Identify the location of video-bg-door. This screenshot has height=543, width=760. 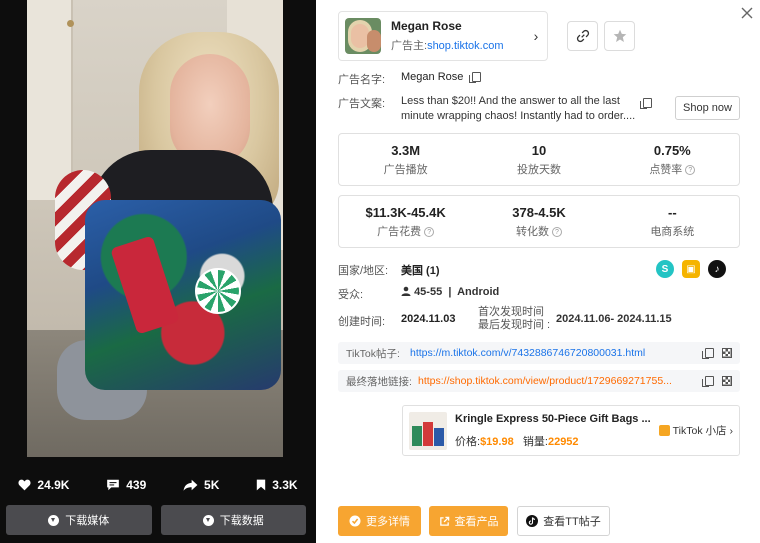
(50, 100).